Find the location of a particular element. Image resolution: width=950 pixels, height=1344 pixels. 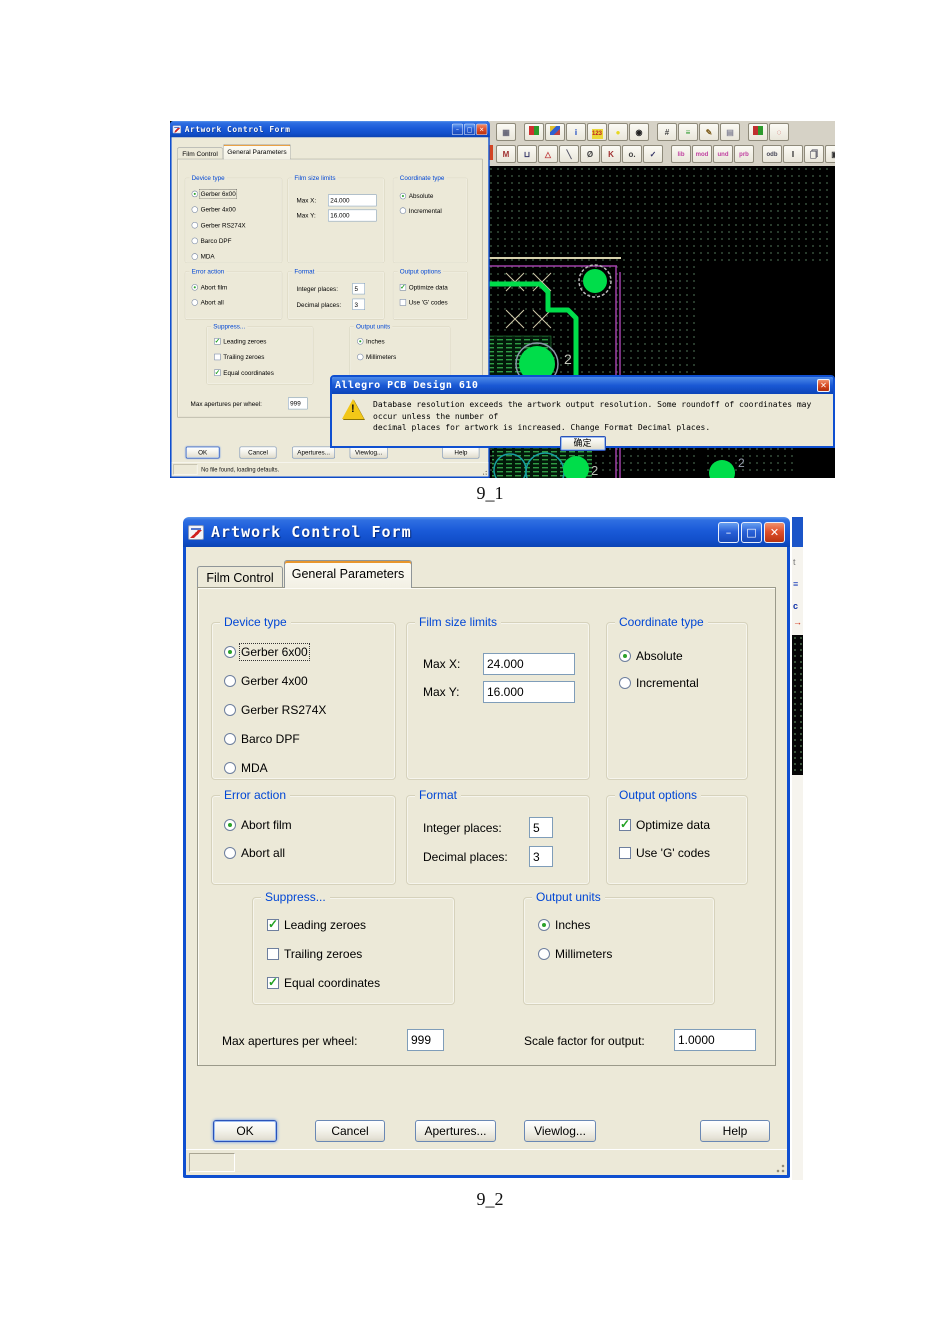

grid-icon: # is located at coordinates (667, 132).